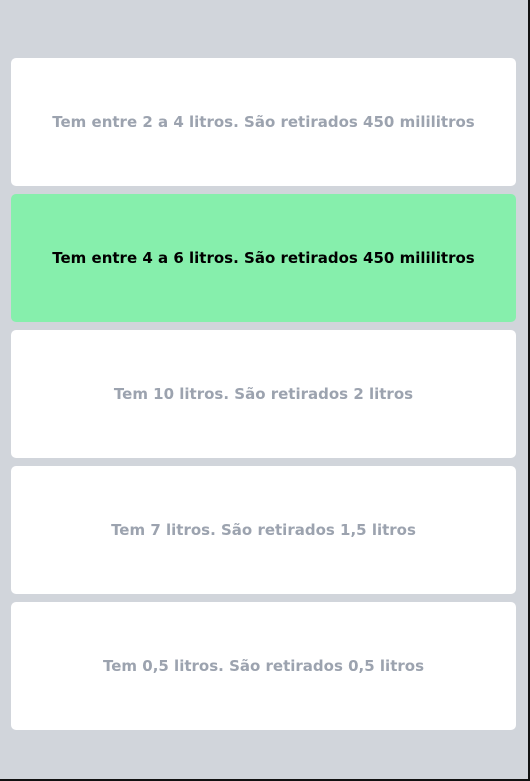  I want to click on answer-option-label: Tem 0,5 litros. São retirados 0,5 litros, so click(263, 666).